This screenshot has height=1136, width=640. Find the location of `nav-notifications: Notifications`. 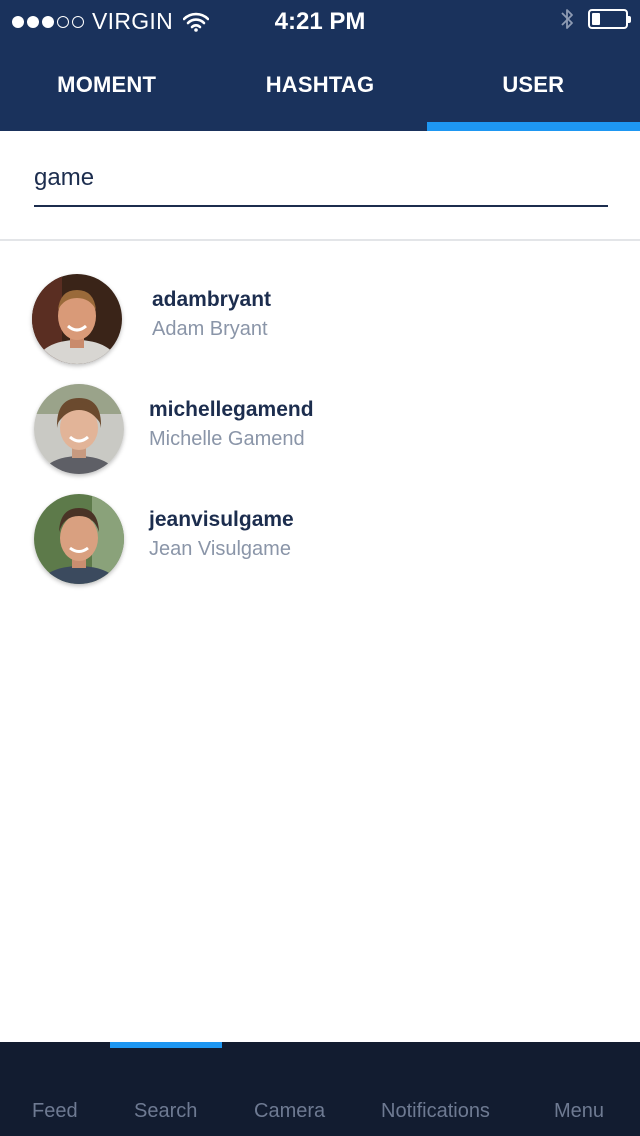

nav-notifications: Notifications is located at coordinates (435, 1111).